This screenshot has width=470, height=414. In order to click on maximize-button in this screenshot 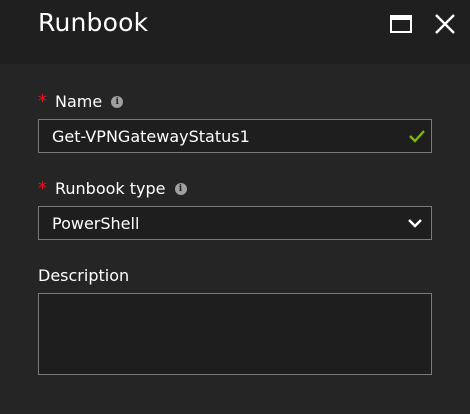, I will do `click(401, 24)`.